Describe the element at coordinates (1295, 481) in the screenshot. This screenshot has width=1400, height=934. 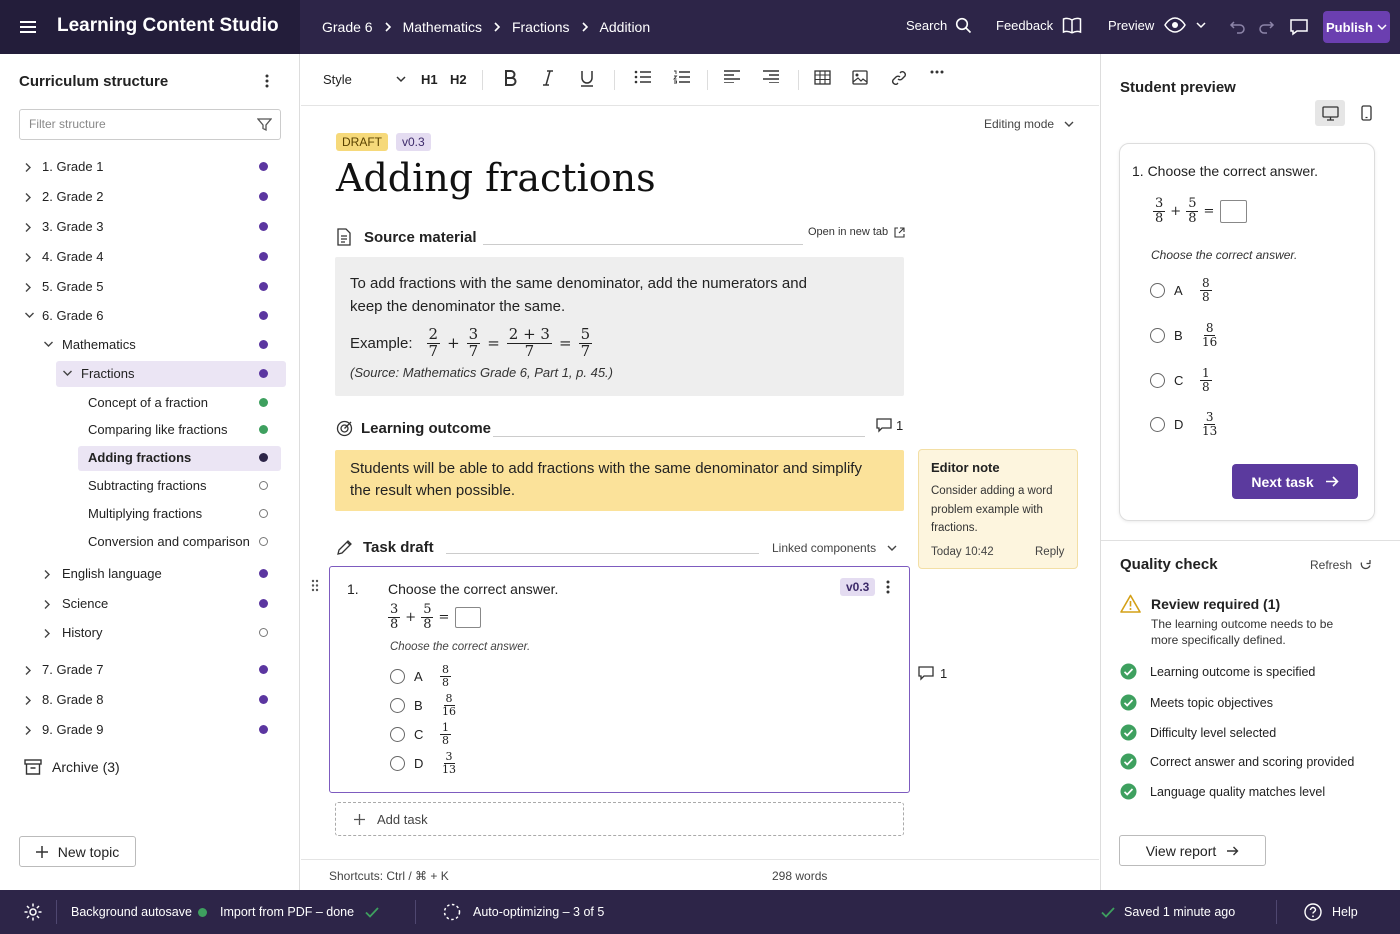
I see `next-task-button: Next task` at that location.